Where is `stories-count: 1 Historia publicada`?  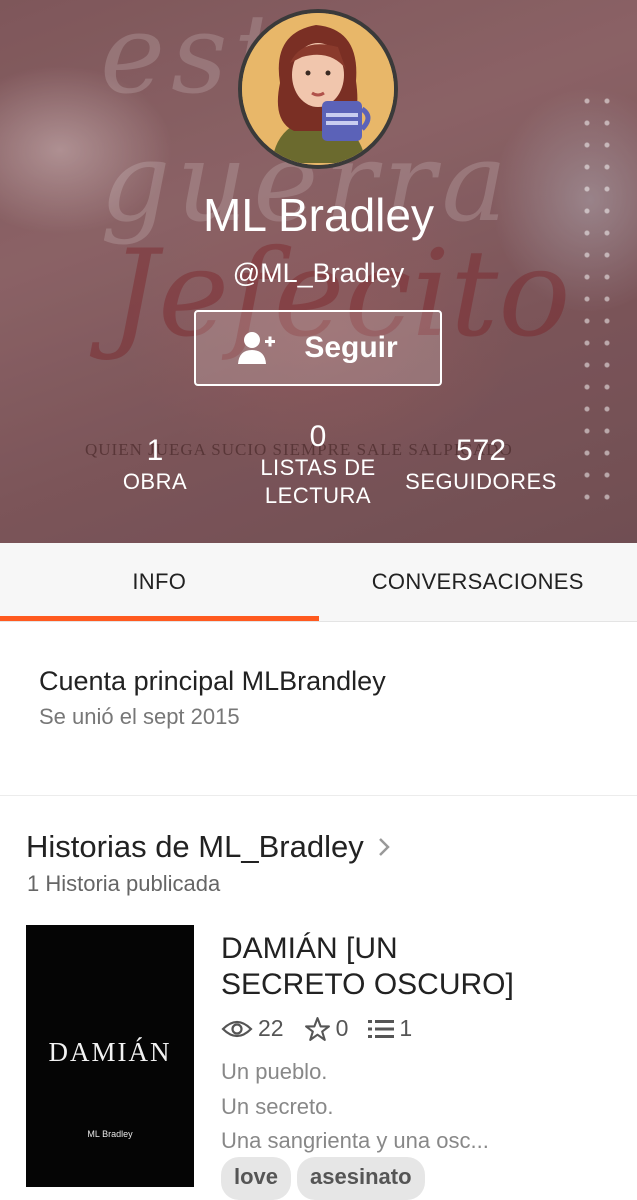
stories-count: 1 Historia publicada is located at coordinates (124, 883).